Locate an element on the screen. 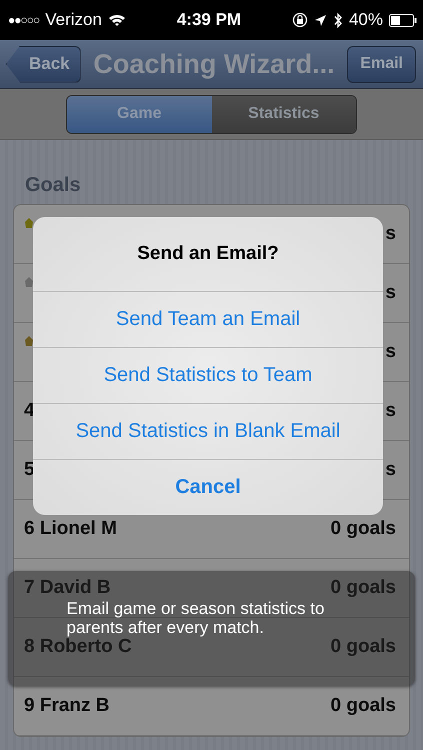  back-button: Back is located at coordinates (43, 64).